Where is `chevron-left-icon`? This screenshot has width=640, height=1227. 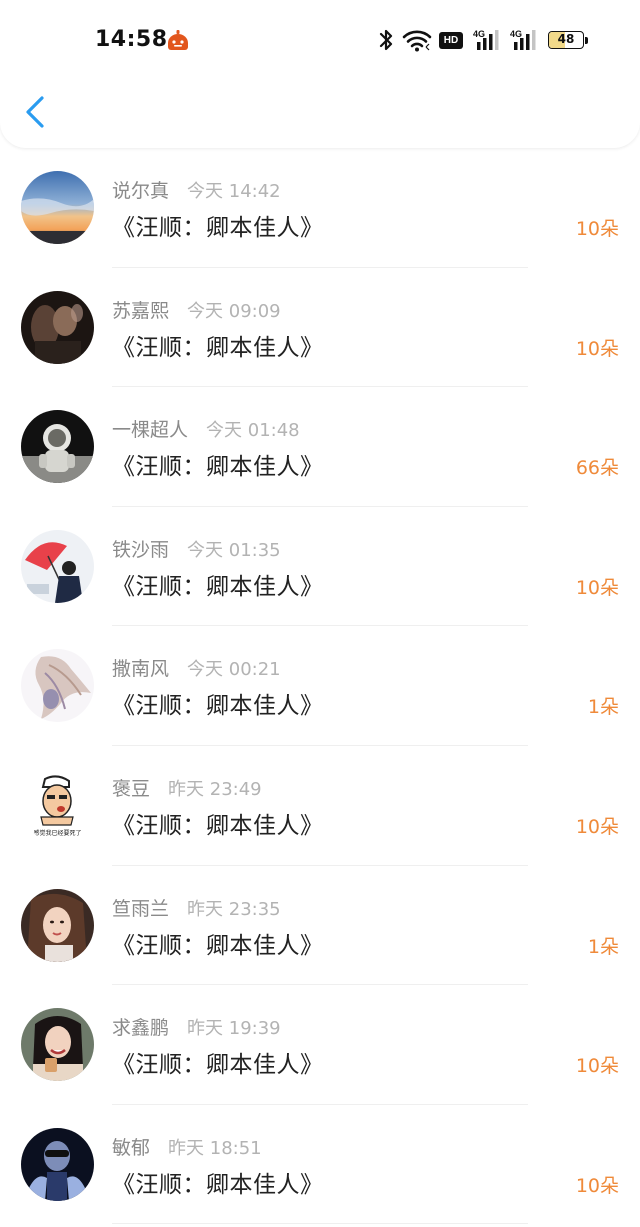 chevron-left-icon is located at coordinates (35, 112).